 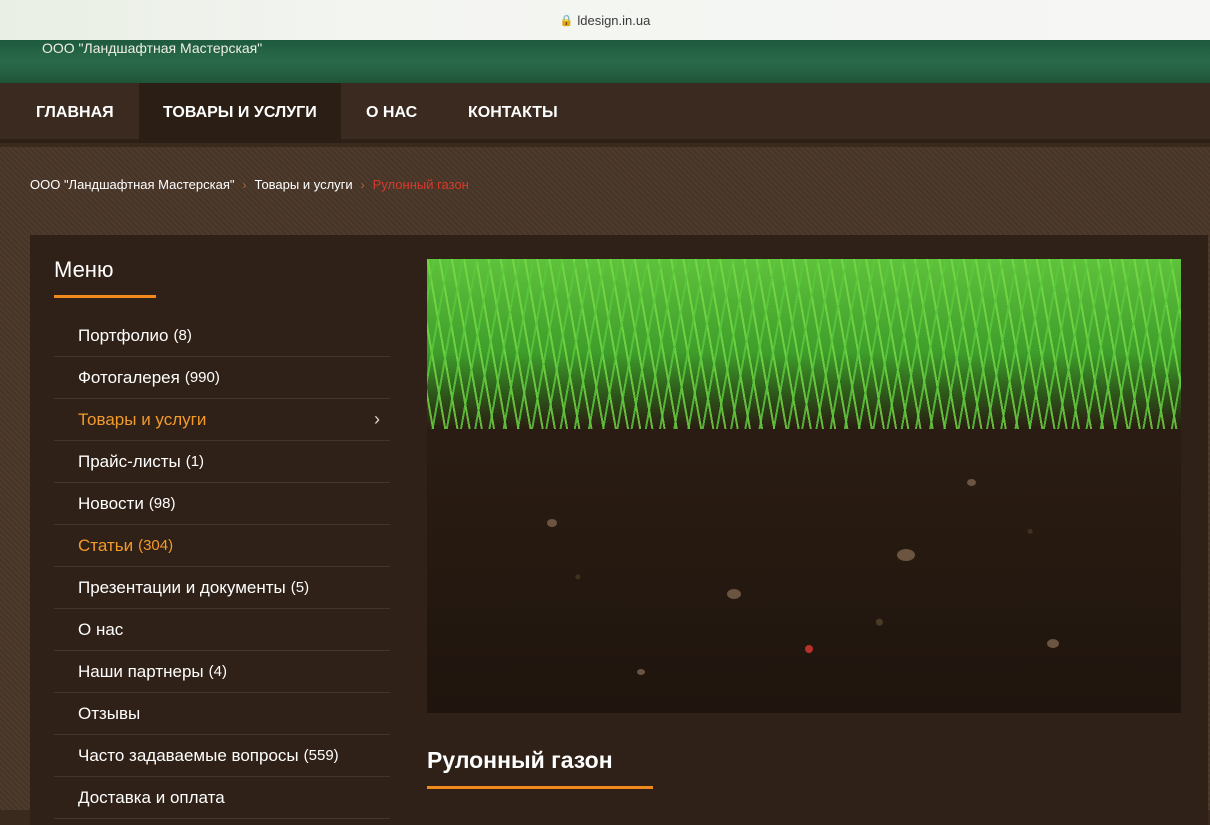 What do you see at coordinates (222, 336) in the screenshot?
I see `sidebar-item-portfolio: Портфолио (8)` at bounding box center [222, 336].